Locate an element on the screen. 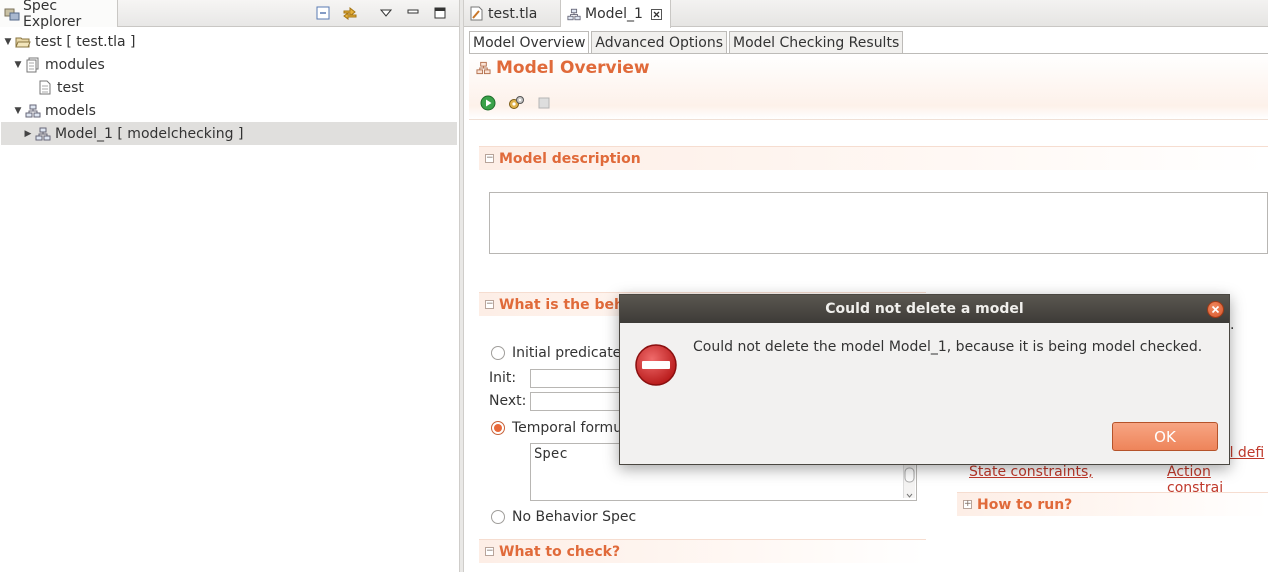 The height and width of the screenshot is (572, 1268). maximize-view-button is located at coordinates (440, 13).